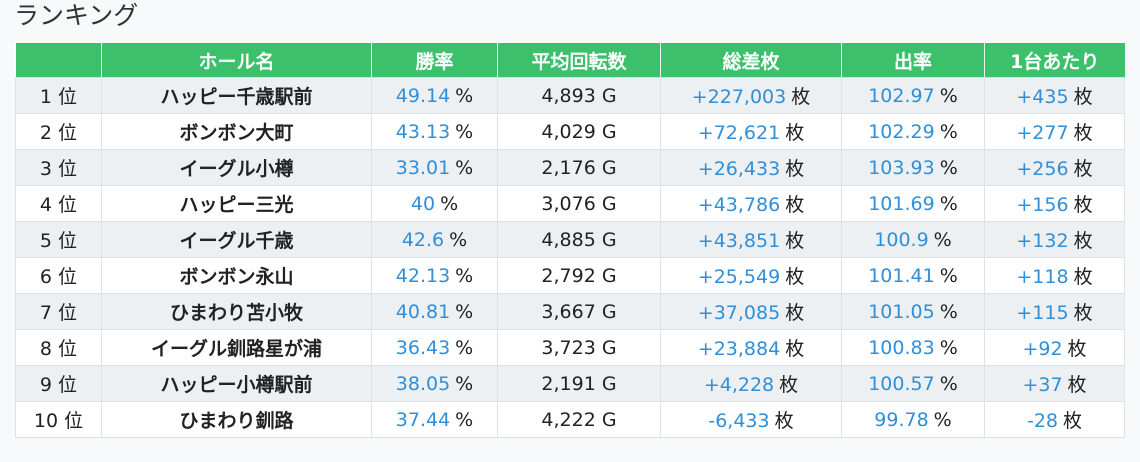  What do you see at coordinates (913, 167) in the screenshot?
I see `payout-cell: 103.93%` at bounding box center [913, 167].